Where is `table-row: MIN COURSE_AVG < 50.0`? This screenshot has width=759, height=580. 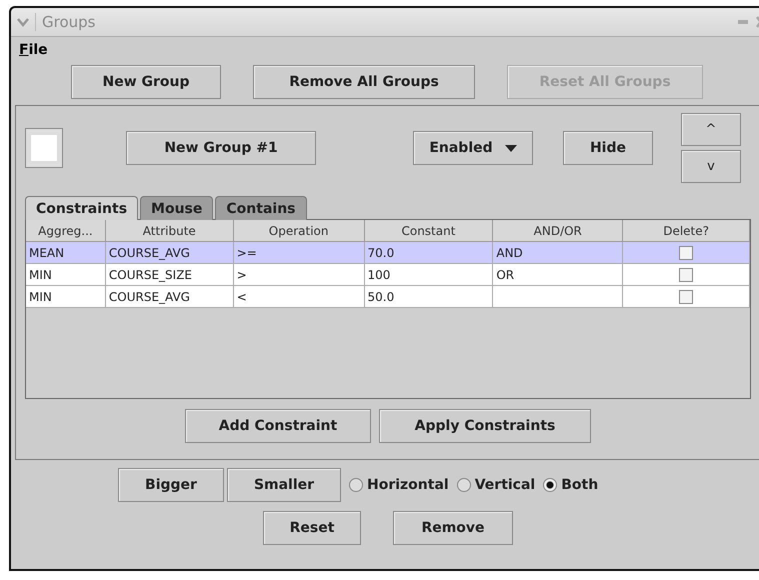
table-row: MIN COURSE_AVG < 50.0 is located at coordinates (388, 297).